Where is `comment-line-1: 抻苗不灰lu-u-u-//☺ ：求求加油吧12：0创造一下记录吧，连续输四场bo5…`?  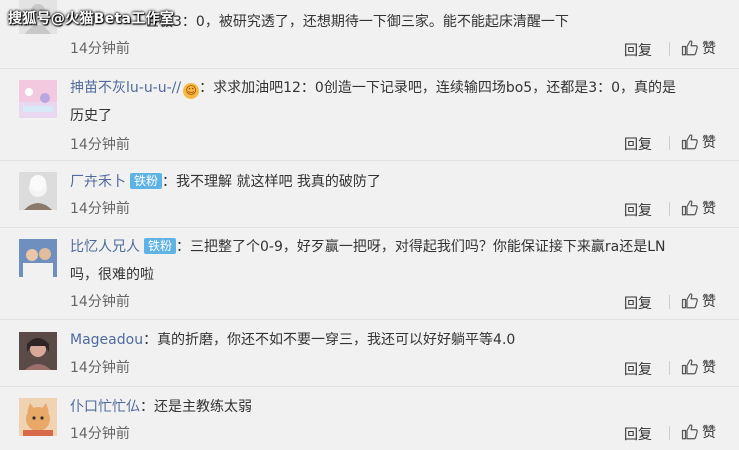
comment-line-1: 抻苗不灰lu-u-u-//☺ ：求求加油吧12：0创造一下记录吧，连续输四场bo5… is located at coordinates (397, 88).